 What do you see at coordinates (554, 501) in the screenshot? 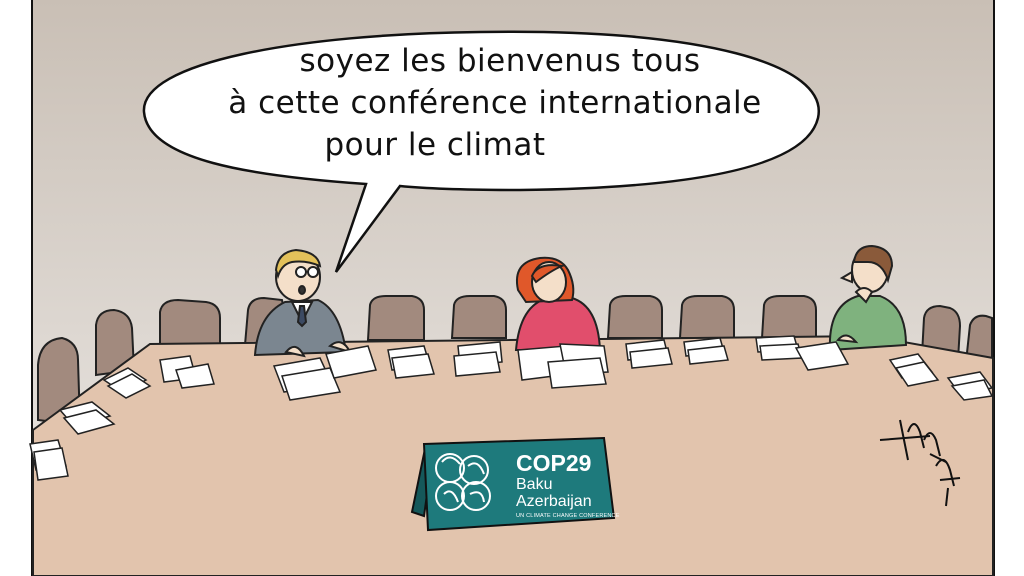
I see `sign-country: Azerbaijan` at bounding box center [554, 501].